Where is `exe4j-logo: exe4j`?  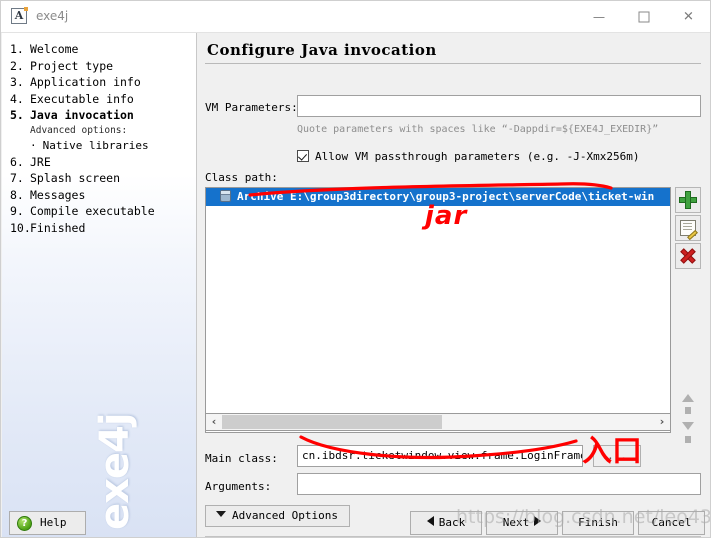 exe4j-logo: exe4j is located at coordinates (115, 471).